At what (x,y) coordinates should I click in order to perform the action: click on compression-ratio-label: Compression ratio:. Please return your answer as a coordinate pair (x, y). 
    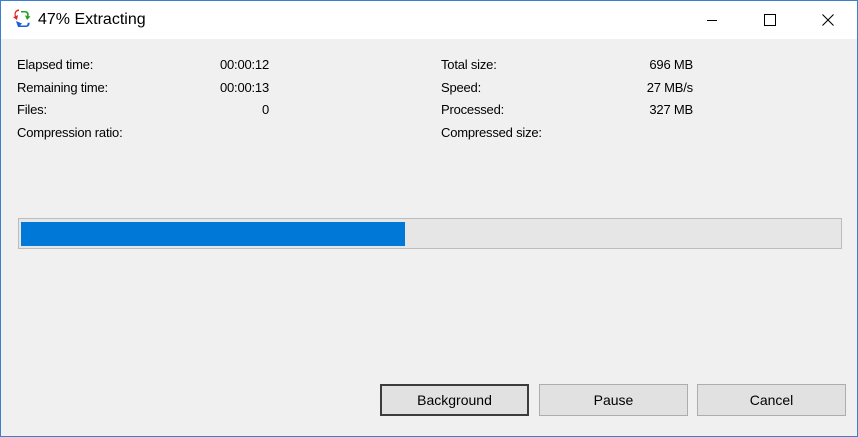
    Looking at the image, I should click on (70, 132).